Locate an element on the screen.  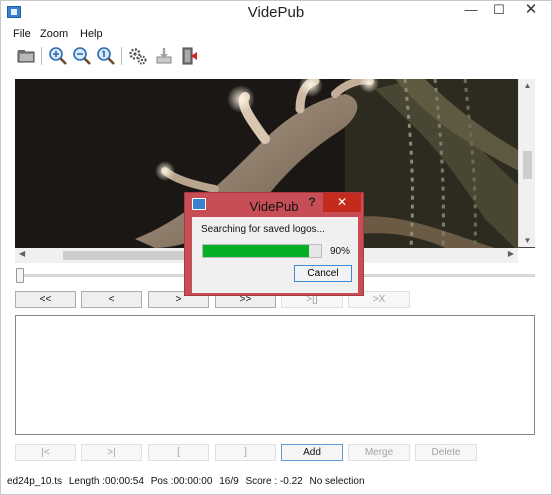
progress-percent: 90% is located at coordinates (340, 251).